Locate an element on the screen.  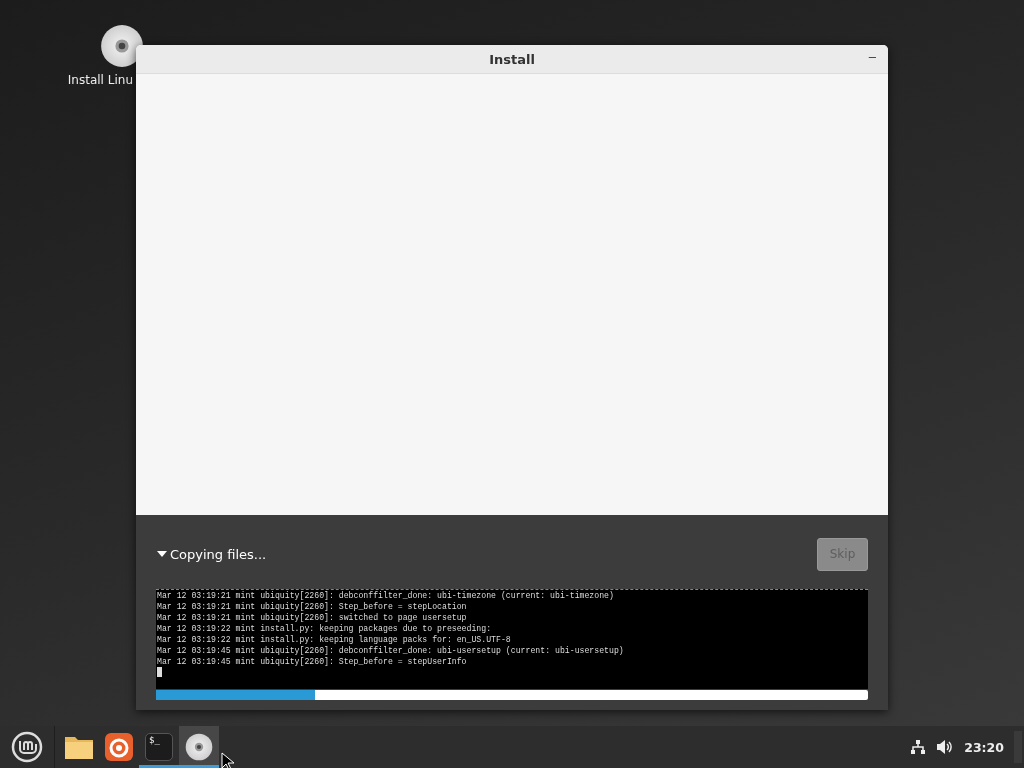
window-title: Install is located at coordinates (512, 59).